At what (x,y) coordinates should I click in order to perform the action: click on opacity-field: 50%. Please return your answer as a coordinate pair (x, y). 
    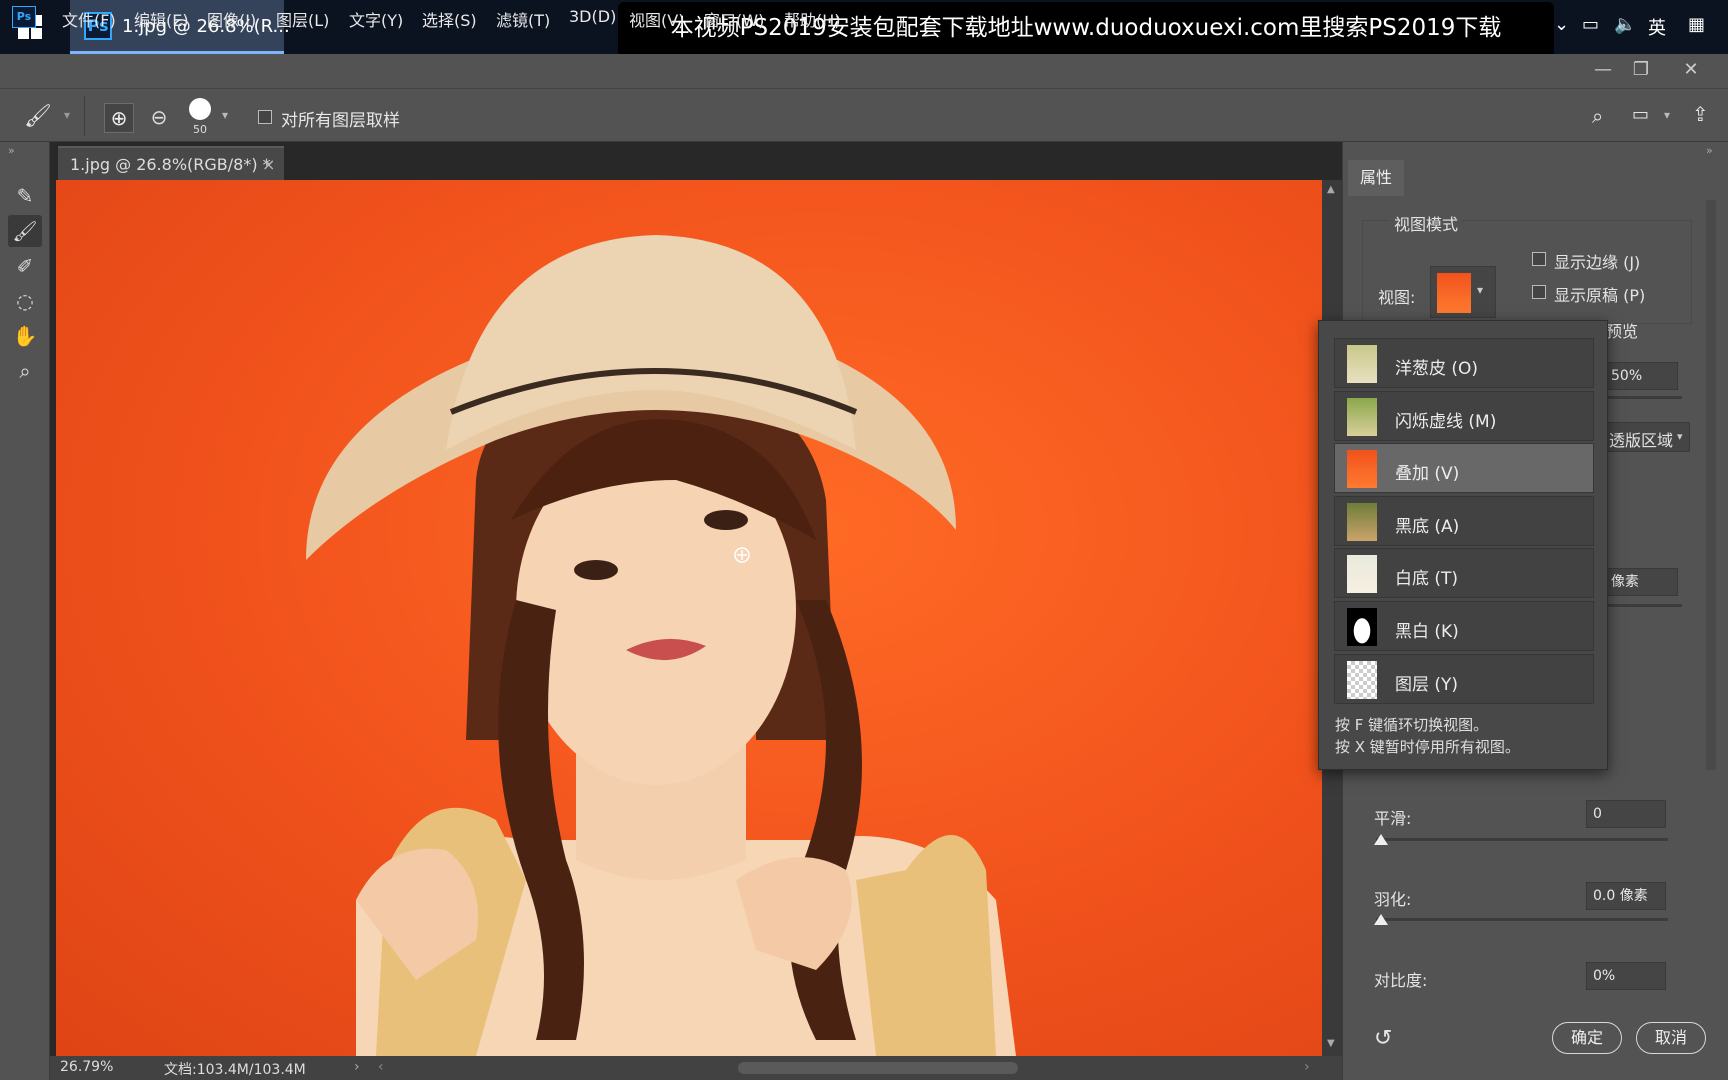
    Looking at the image, I should click on (1641, 376).